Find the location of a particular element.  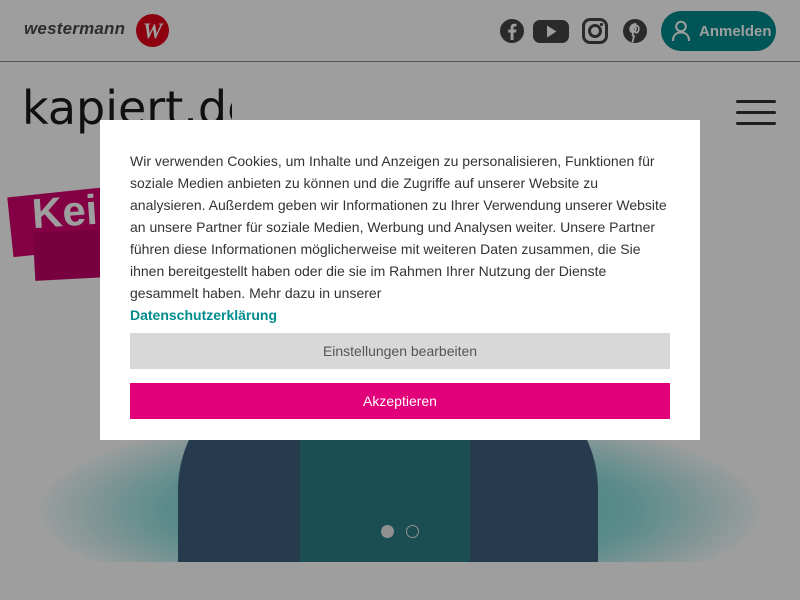

privacy-policy-link: Datenschutzerklärung is located at coordinates (400, 315).